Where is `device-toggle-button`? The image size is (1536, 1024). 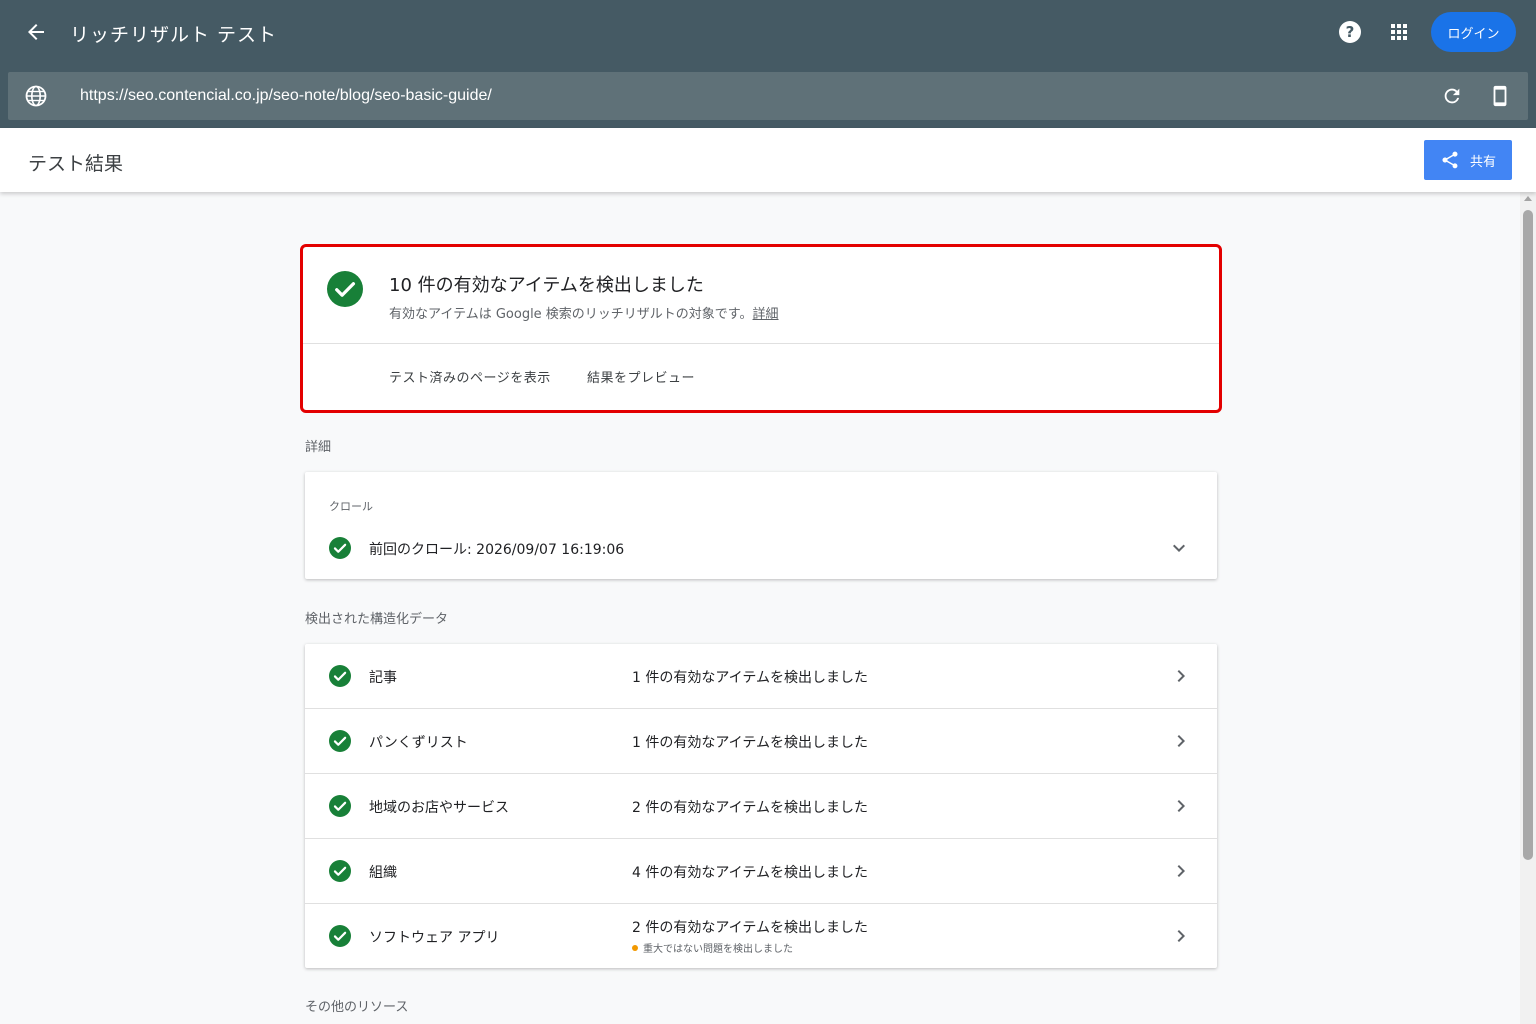 device-toggle-button is located at coordinates (1500, 96).